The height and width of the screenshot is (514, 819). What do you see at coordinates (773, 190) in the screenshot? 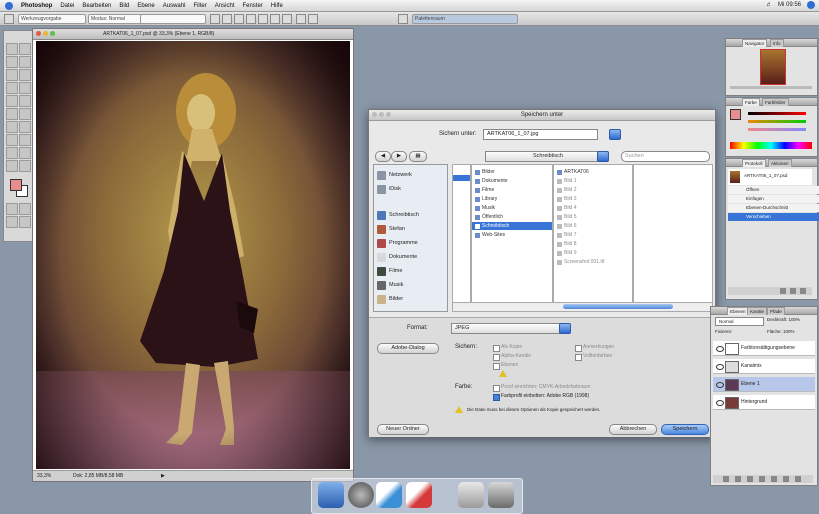
I see `history-step: Öffnen` at bounding box center [773, 190].